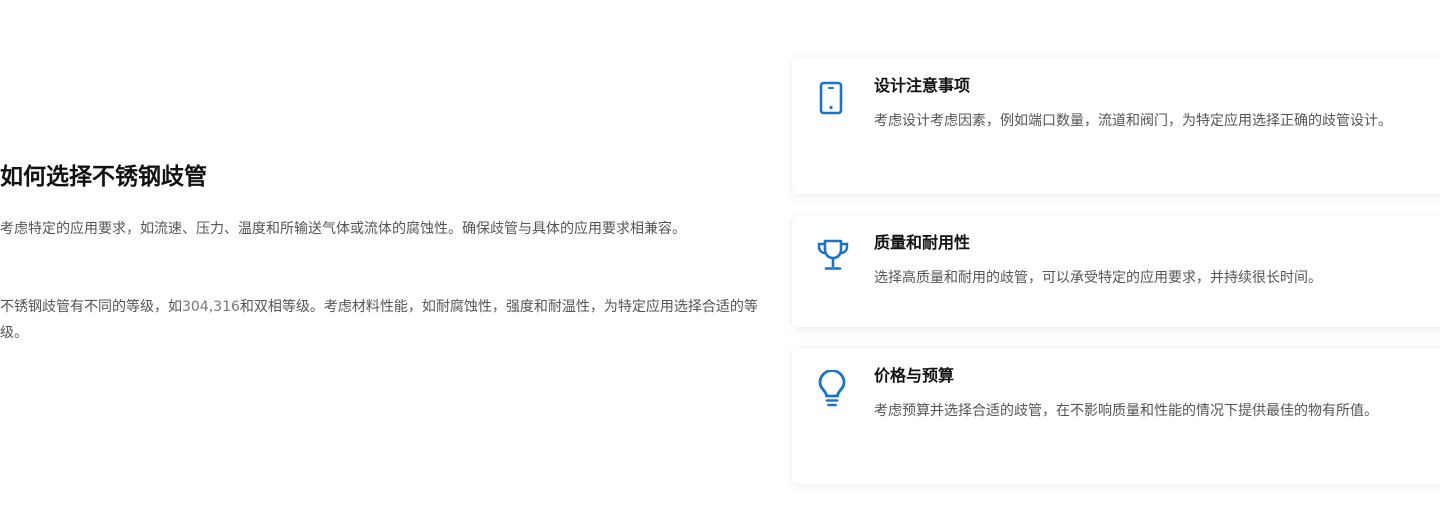 This screenshot has width=1440, height=512. Describe the element at coordinates (103, 177) in the screenshot. I see `section-heading: 如何选择不锈钢歧管` at that location.